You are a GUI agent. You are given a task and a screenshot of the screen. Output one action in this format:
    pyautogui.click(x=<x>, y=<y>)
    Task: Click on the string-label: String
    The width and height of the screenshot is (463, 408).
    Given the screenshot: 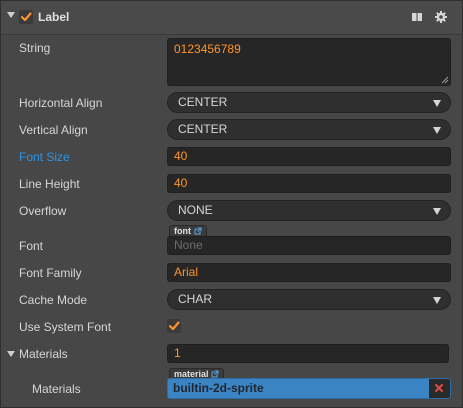 What is the action you would take?
    pyautogui.click(x=35, y=48)
    